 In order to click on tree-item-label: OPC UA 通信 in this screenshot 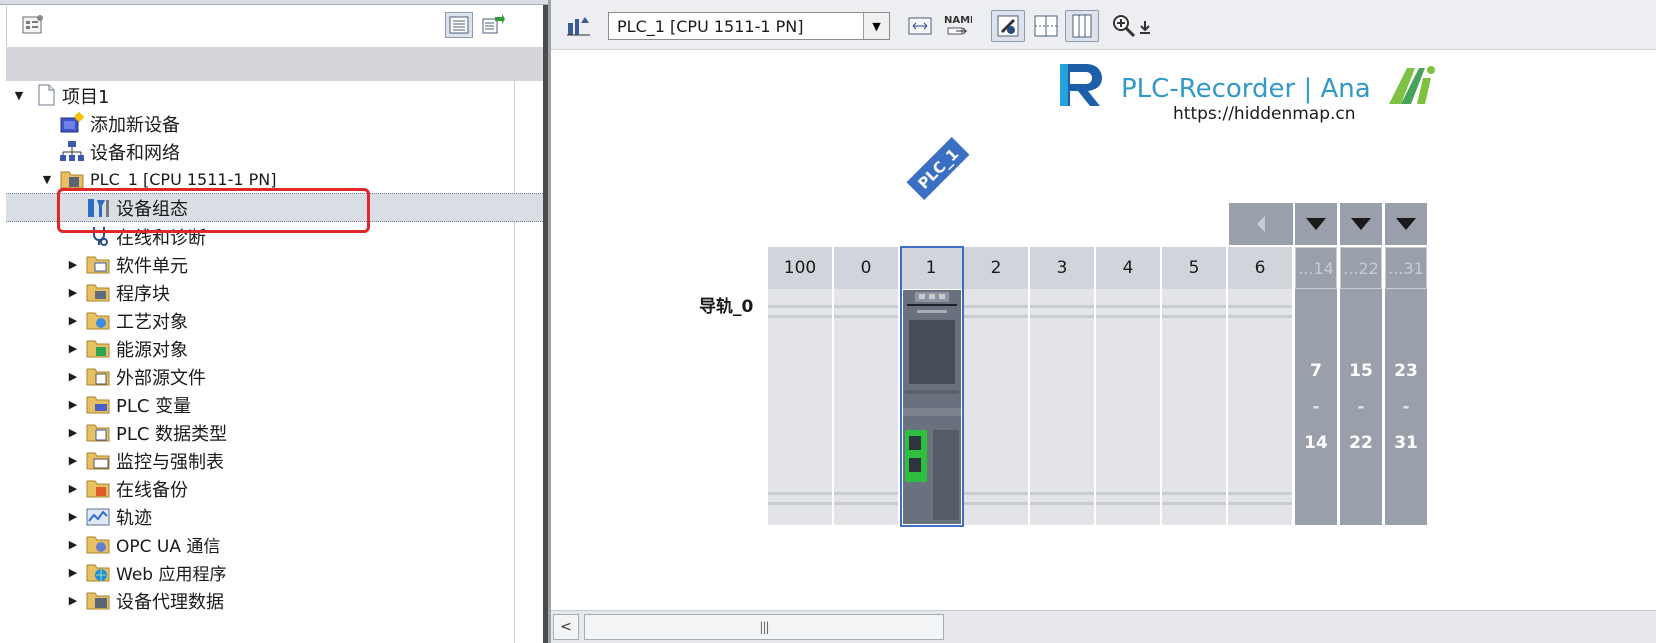, I will do `click(168, 547)`.